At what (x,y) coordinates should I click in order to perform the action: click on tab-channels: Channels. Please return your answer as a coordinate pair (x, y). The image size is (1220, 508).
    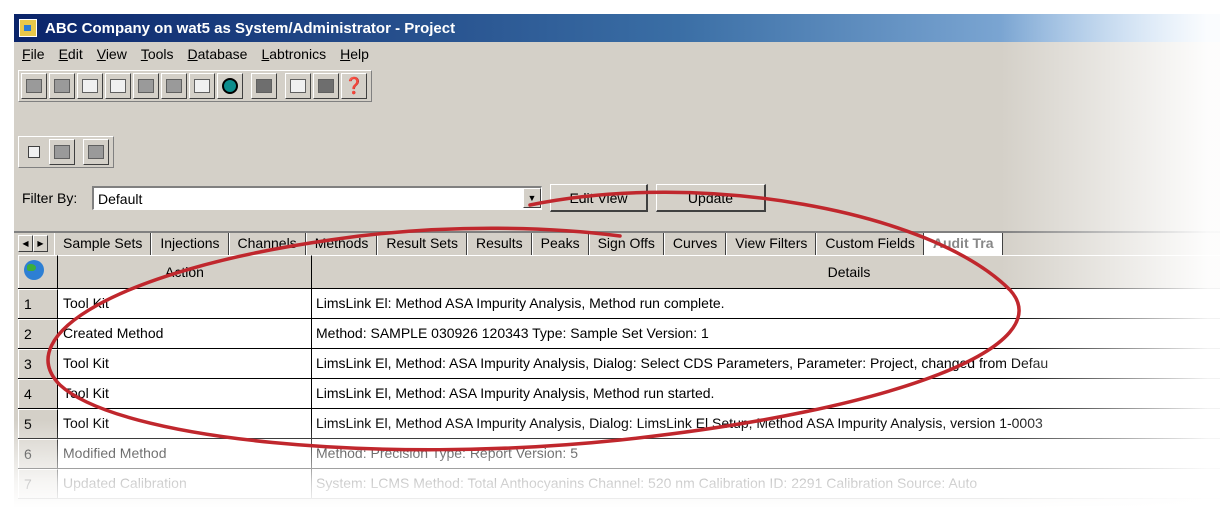
    Looking at the image, I should click on (267, 244).